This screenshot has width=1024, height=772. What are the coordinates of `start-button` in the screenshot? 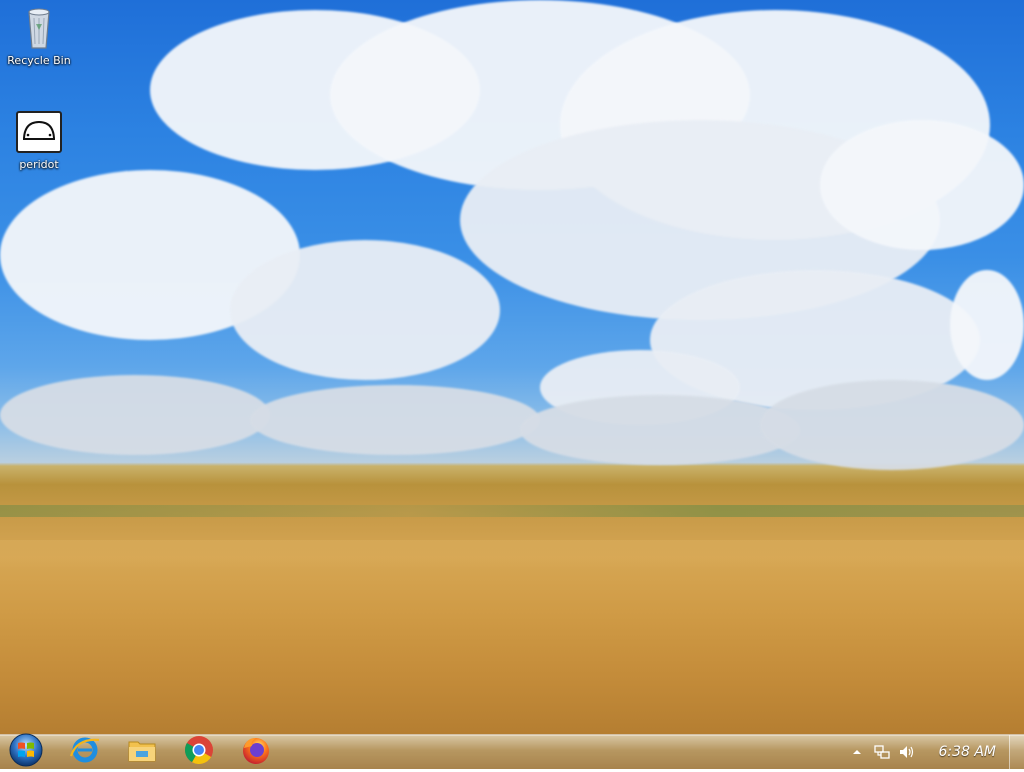 It's located at (26, 750).